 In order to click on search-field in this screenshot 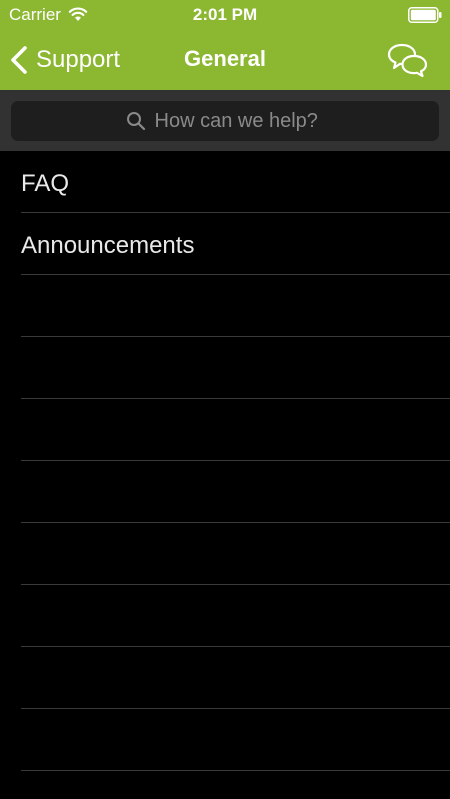, I will do `click(225, 121)`.